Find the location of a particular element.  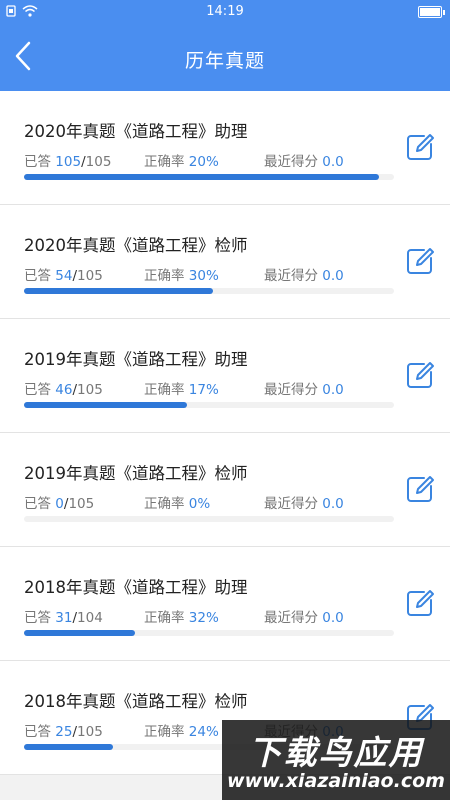

accuracy-stat: 正确率 32% is located at coordinates (181, 616).